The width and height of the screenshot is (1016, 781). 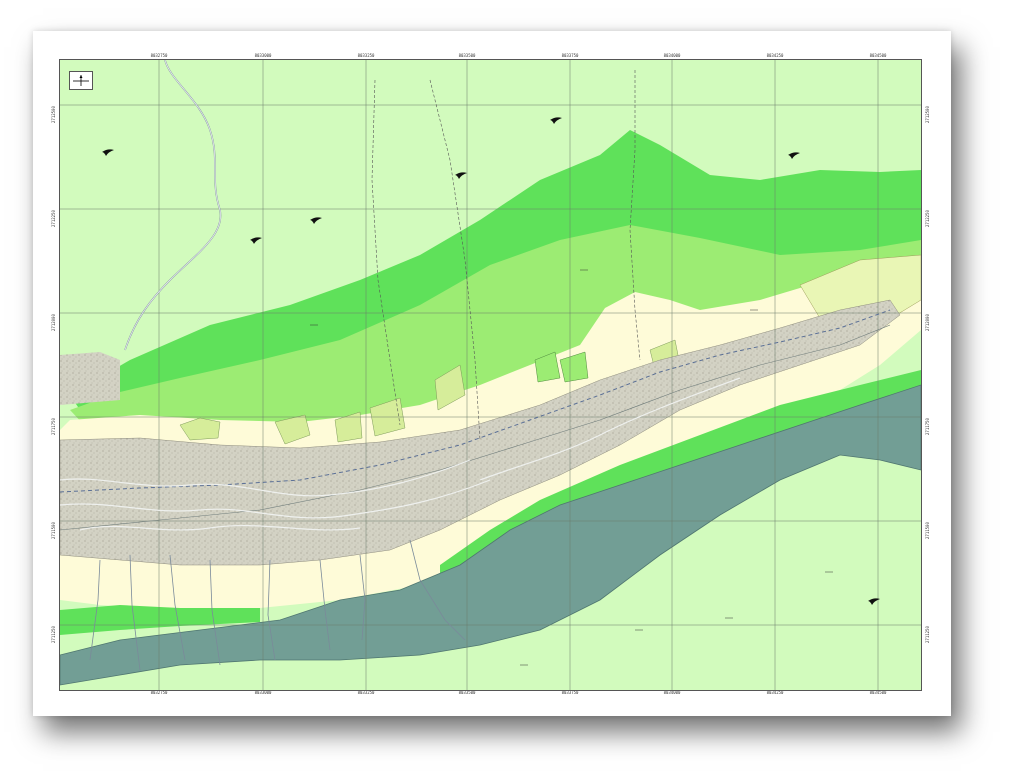 I want to click on north-arrow-icon, so click(x=81, y=80).